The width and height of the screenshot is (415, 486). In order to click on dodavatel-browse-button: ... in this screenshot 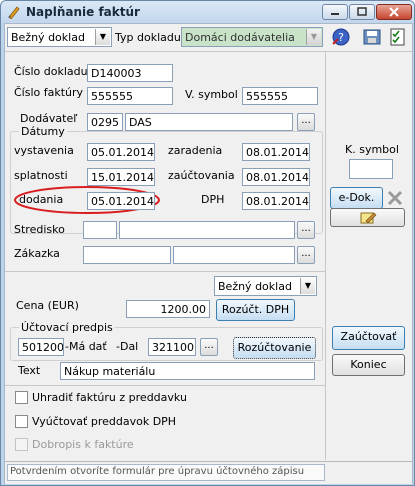, I will do `click(306, 122)`.